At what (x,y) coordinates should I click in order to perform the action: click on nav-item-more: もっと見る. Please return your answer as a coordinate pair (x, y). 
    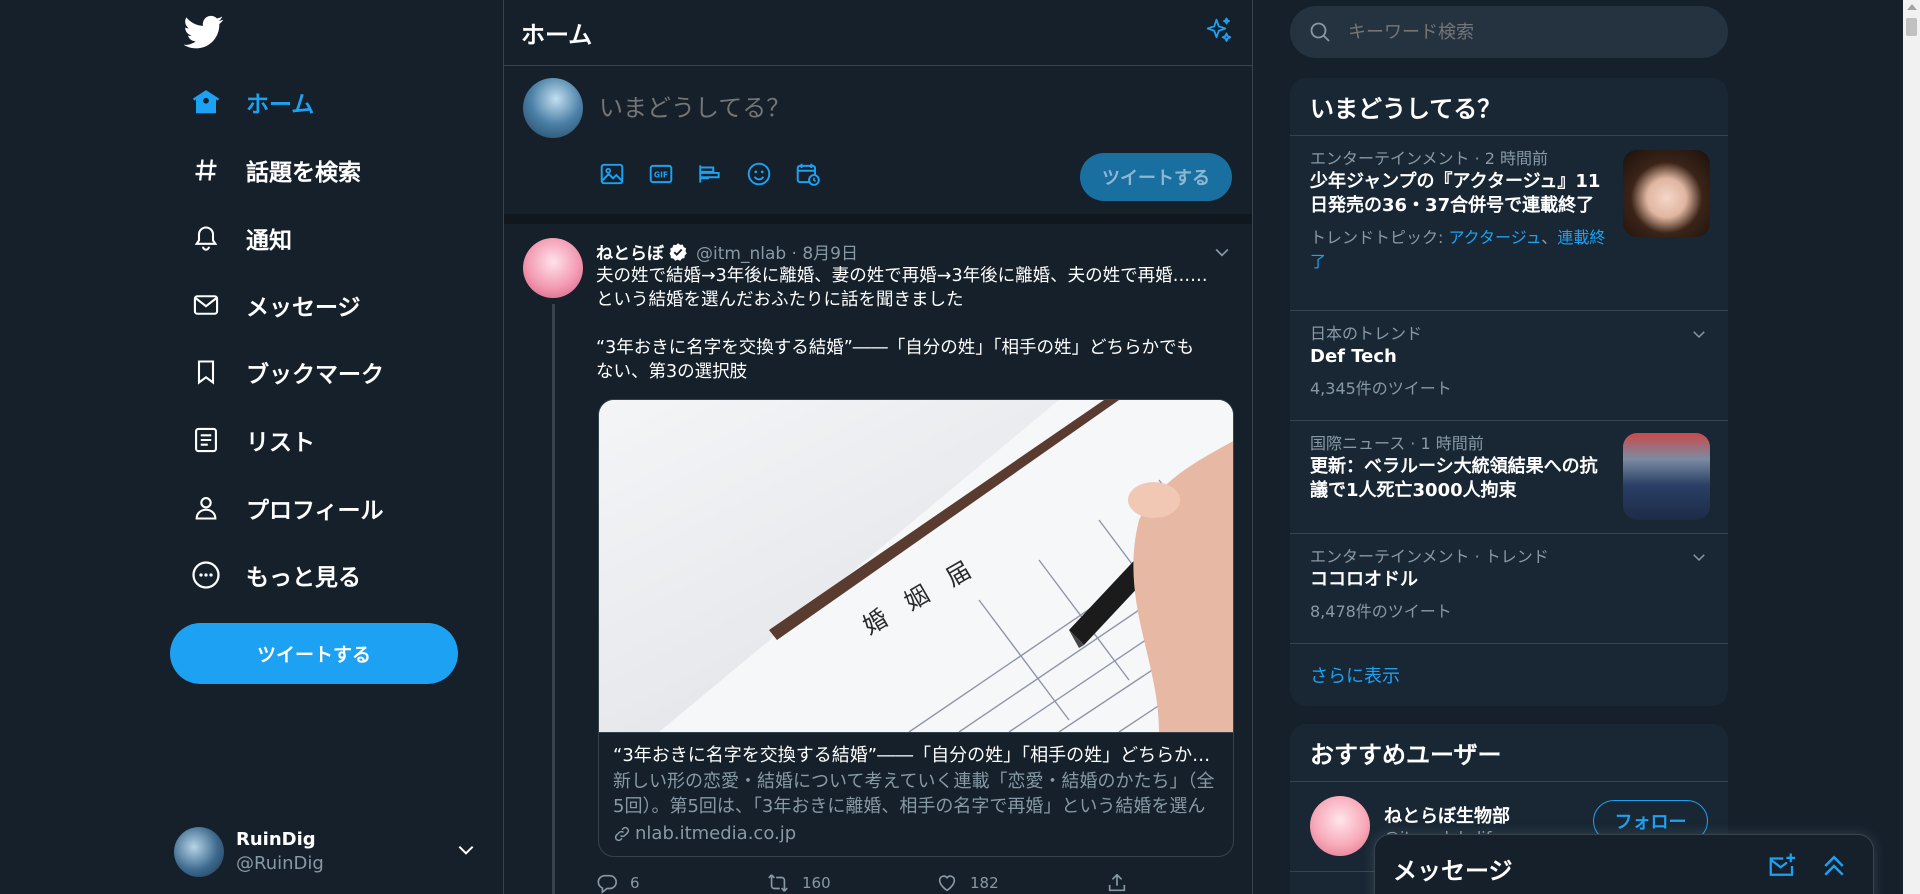
    Looking at the image, I should click on (275, 575).